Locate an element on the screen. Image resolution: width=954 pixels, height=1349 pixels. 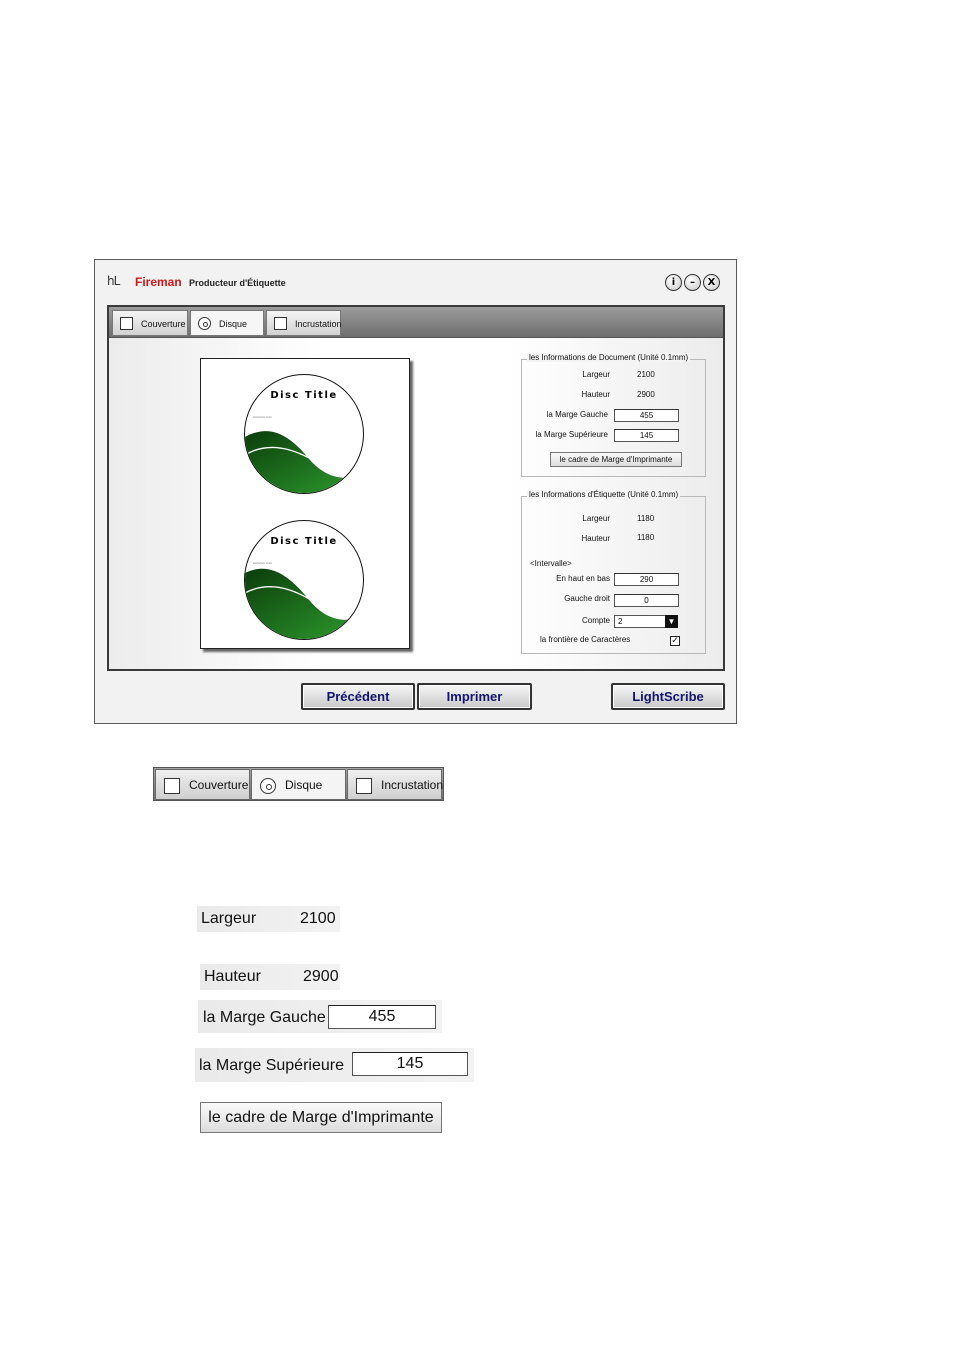
zoomed-width-row: Largeur 2100 is located at coordinates (268, 919).